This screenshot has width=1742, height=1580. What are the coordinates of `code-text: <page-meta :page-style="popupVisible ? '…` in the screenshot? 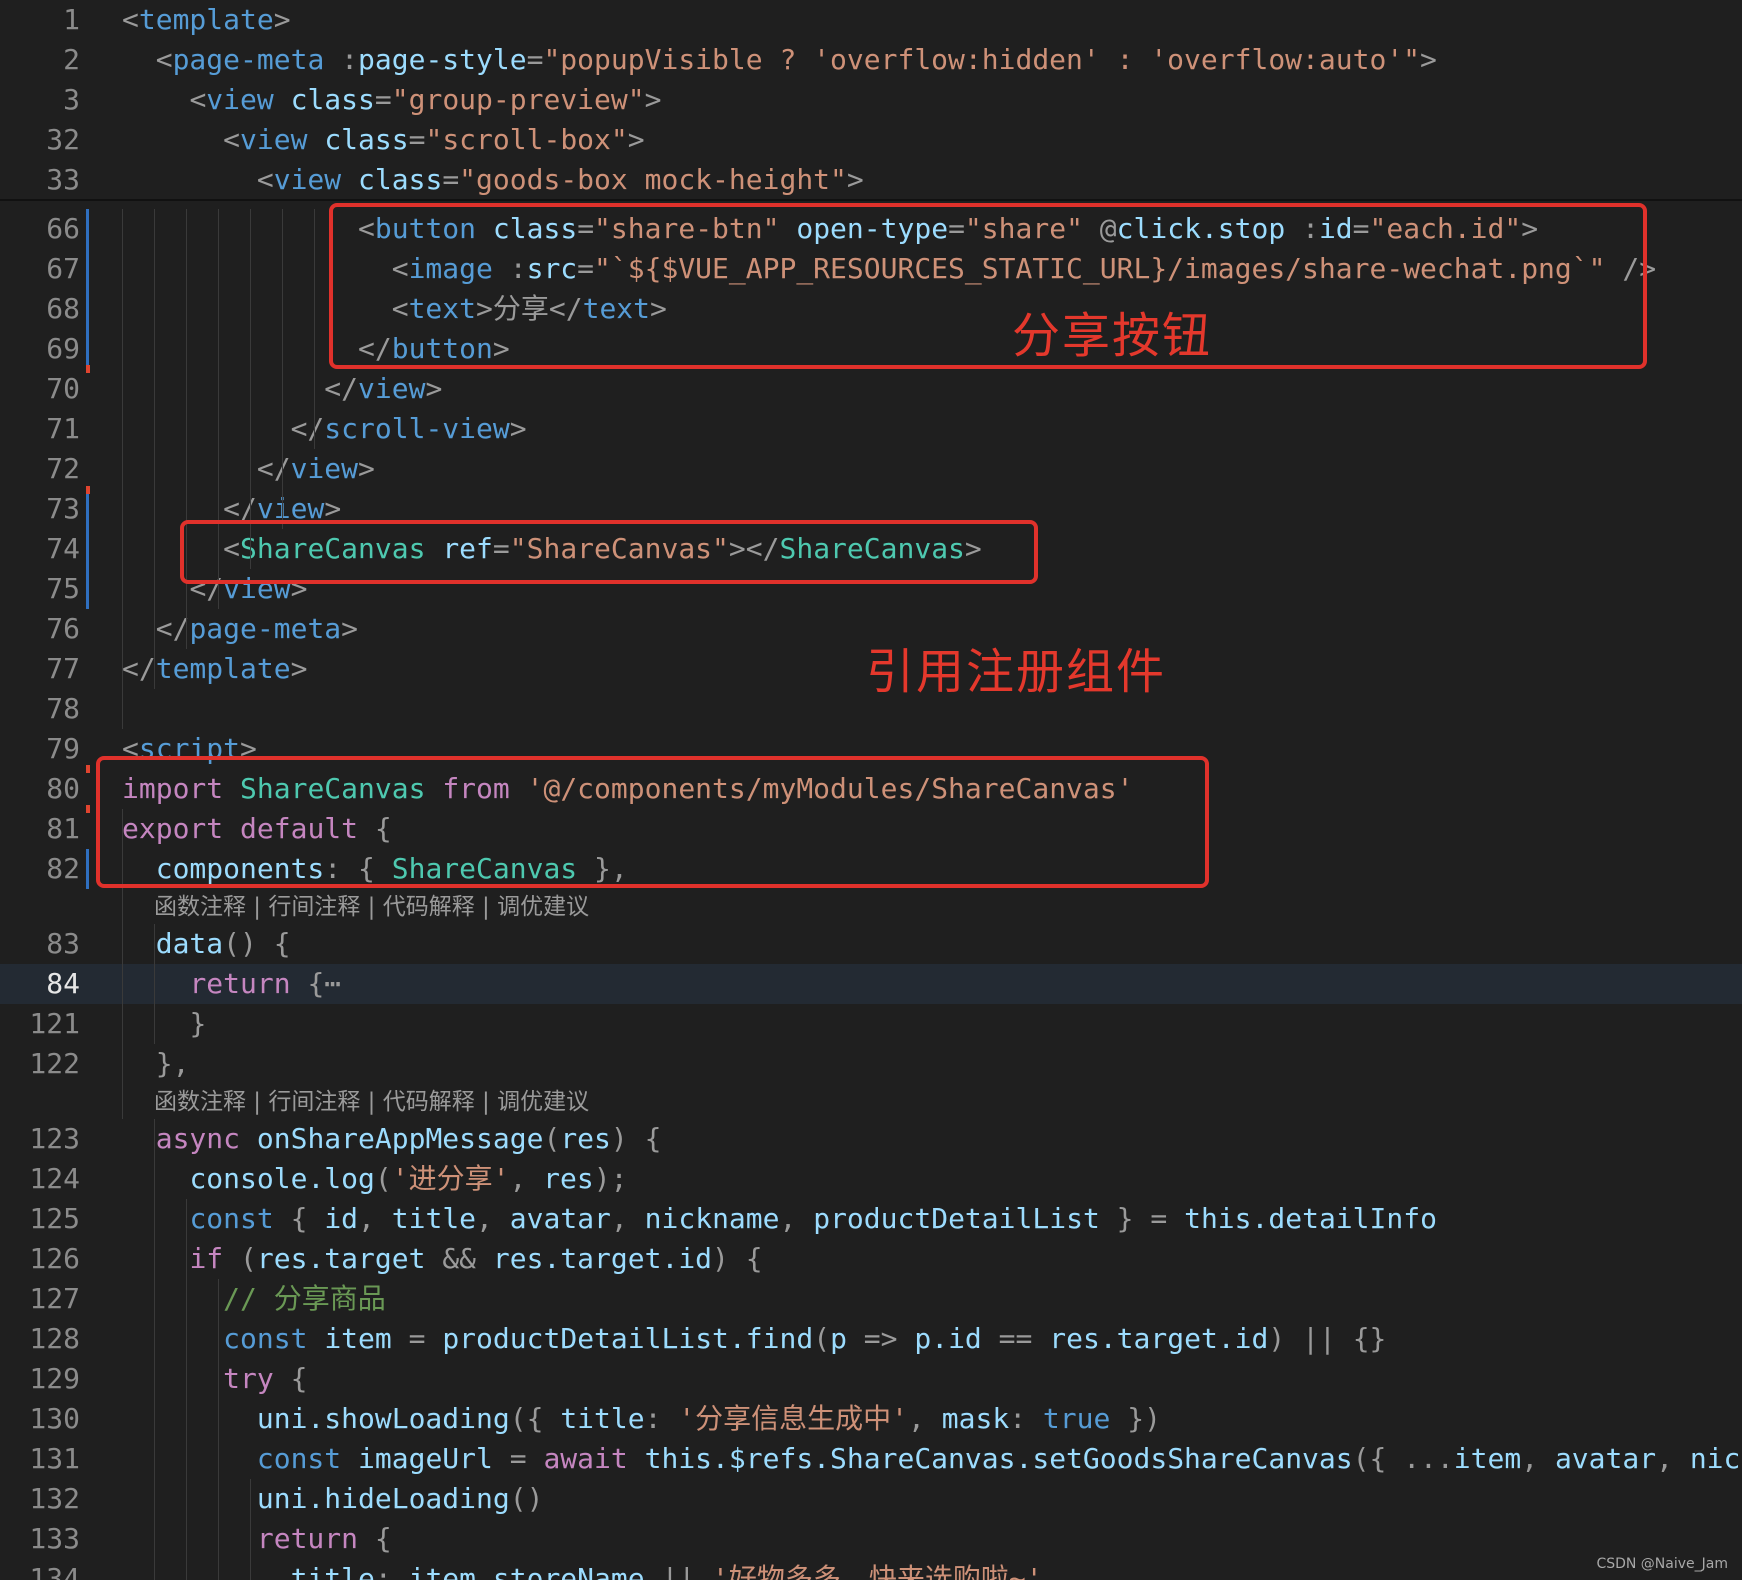 It's located at (779, 60).